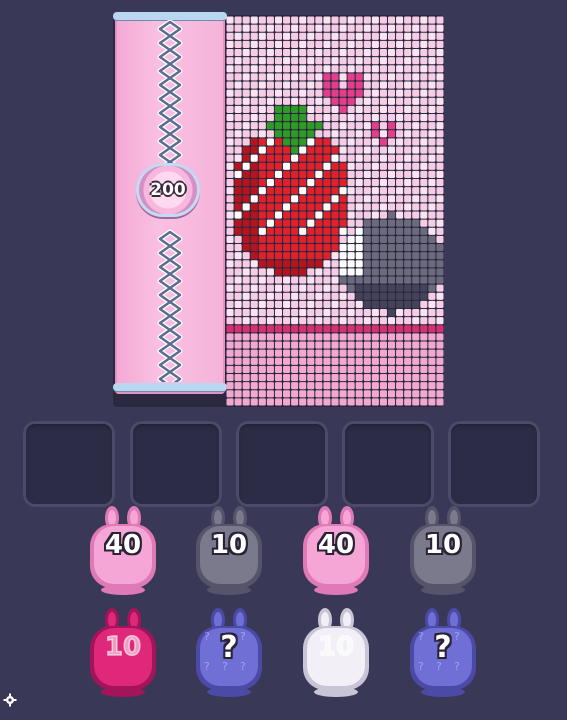 This screenshot has height=720, width=567. What do you see at coordinates (10, 700) in the screenshot?
I see `gear-icon` at bounding box center [10, 700].